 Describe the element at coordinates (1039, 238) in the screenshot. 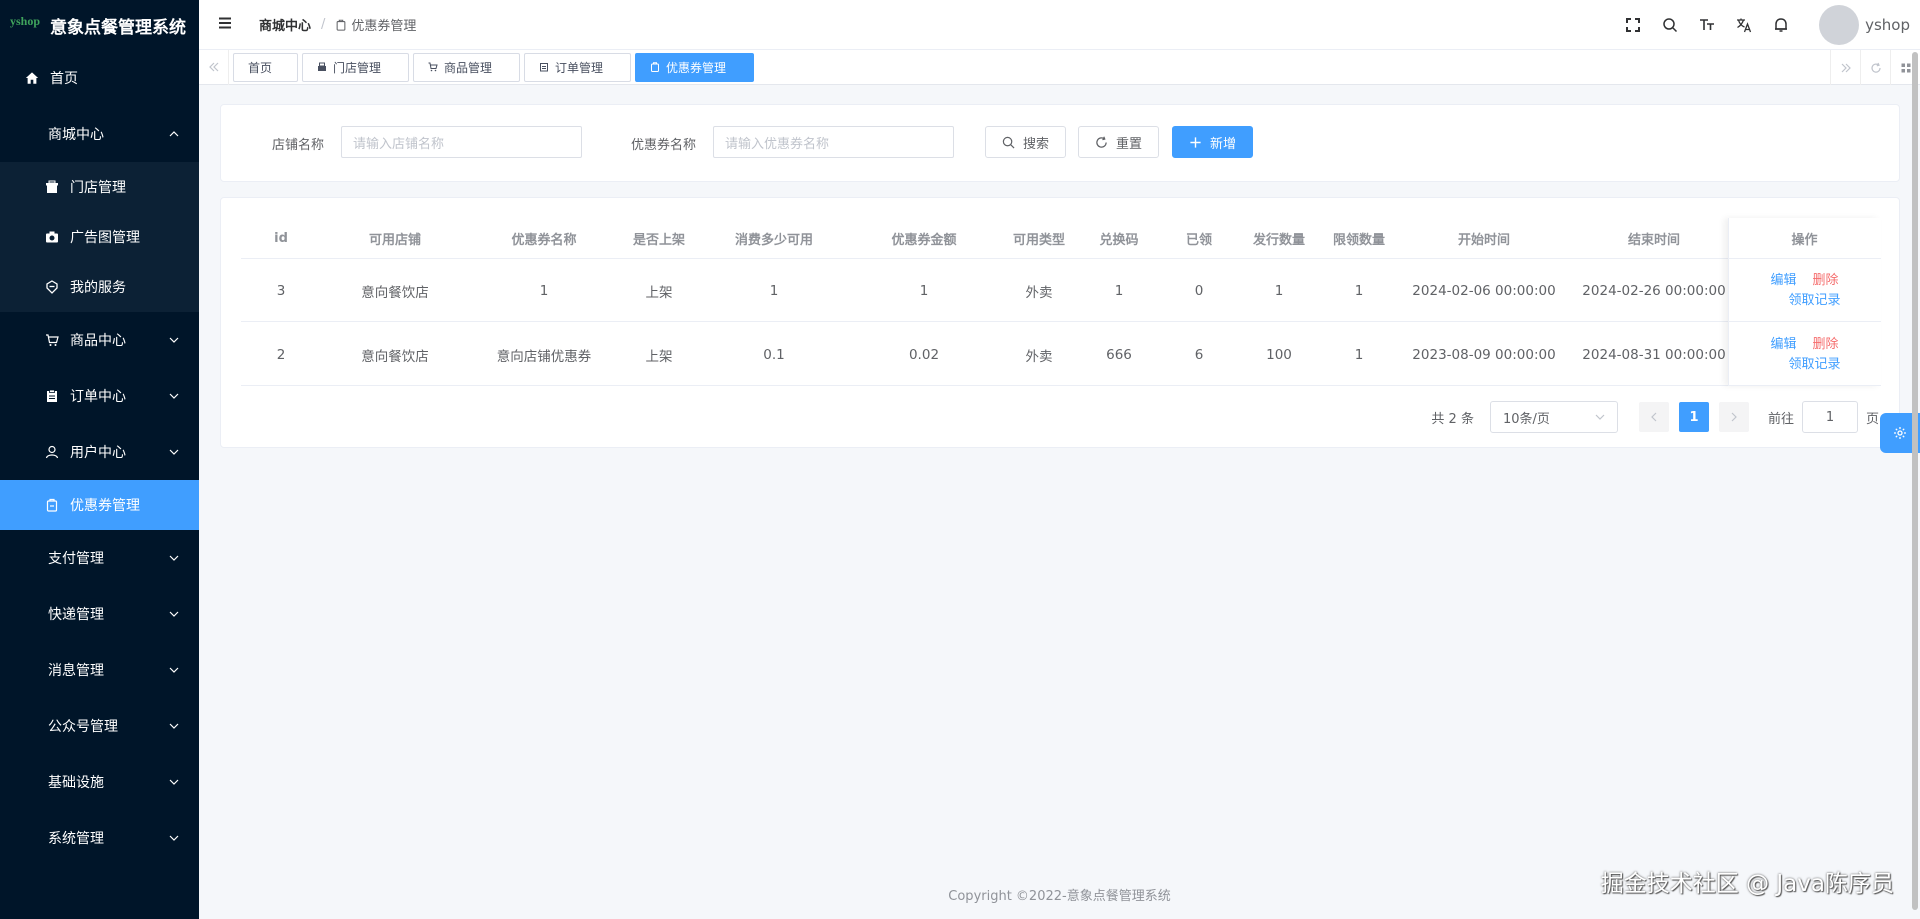

I see `th-type: 可用类型` at that location.